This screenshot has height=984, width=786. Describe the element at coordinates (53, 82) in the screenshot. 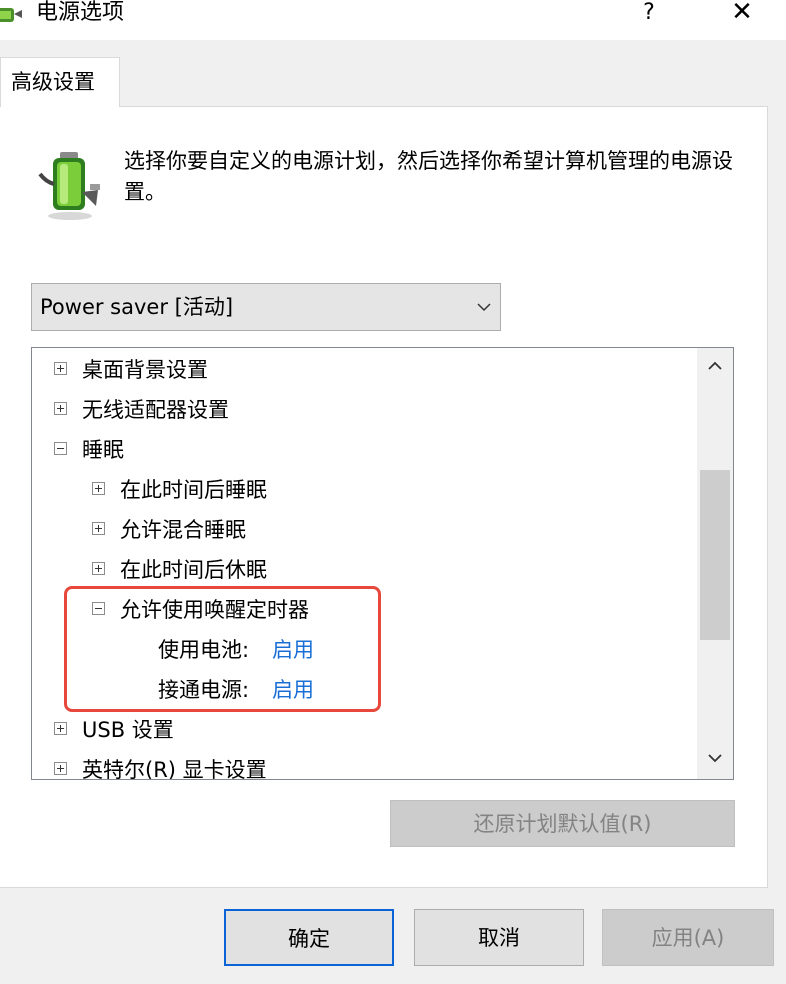

I see `tab-label: 高级设置` at that location.